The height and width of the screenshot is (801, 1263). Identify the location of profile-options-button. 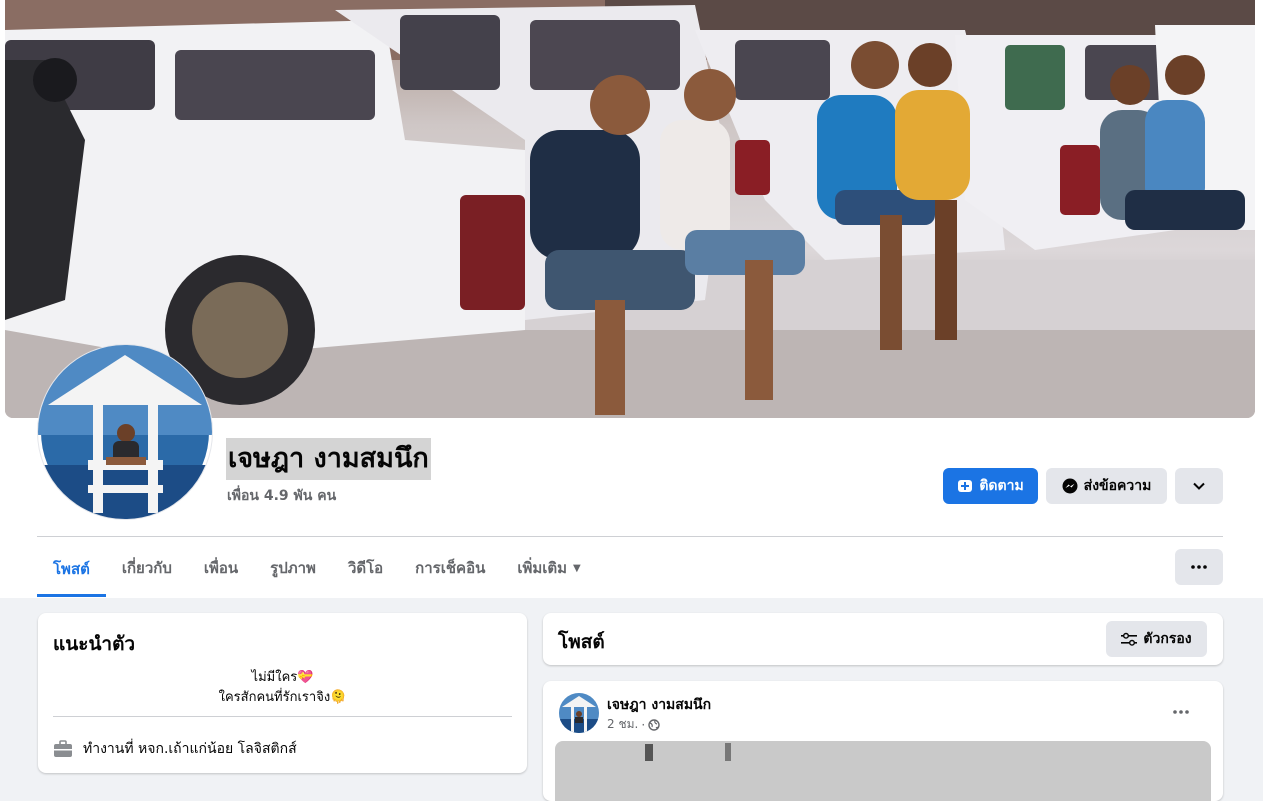
(1199, 486).